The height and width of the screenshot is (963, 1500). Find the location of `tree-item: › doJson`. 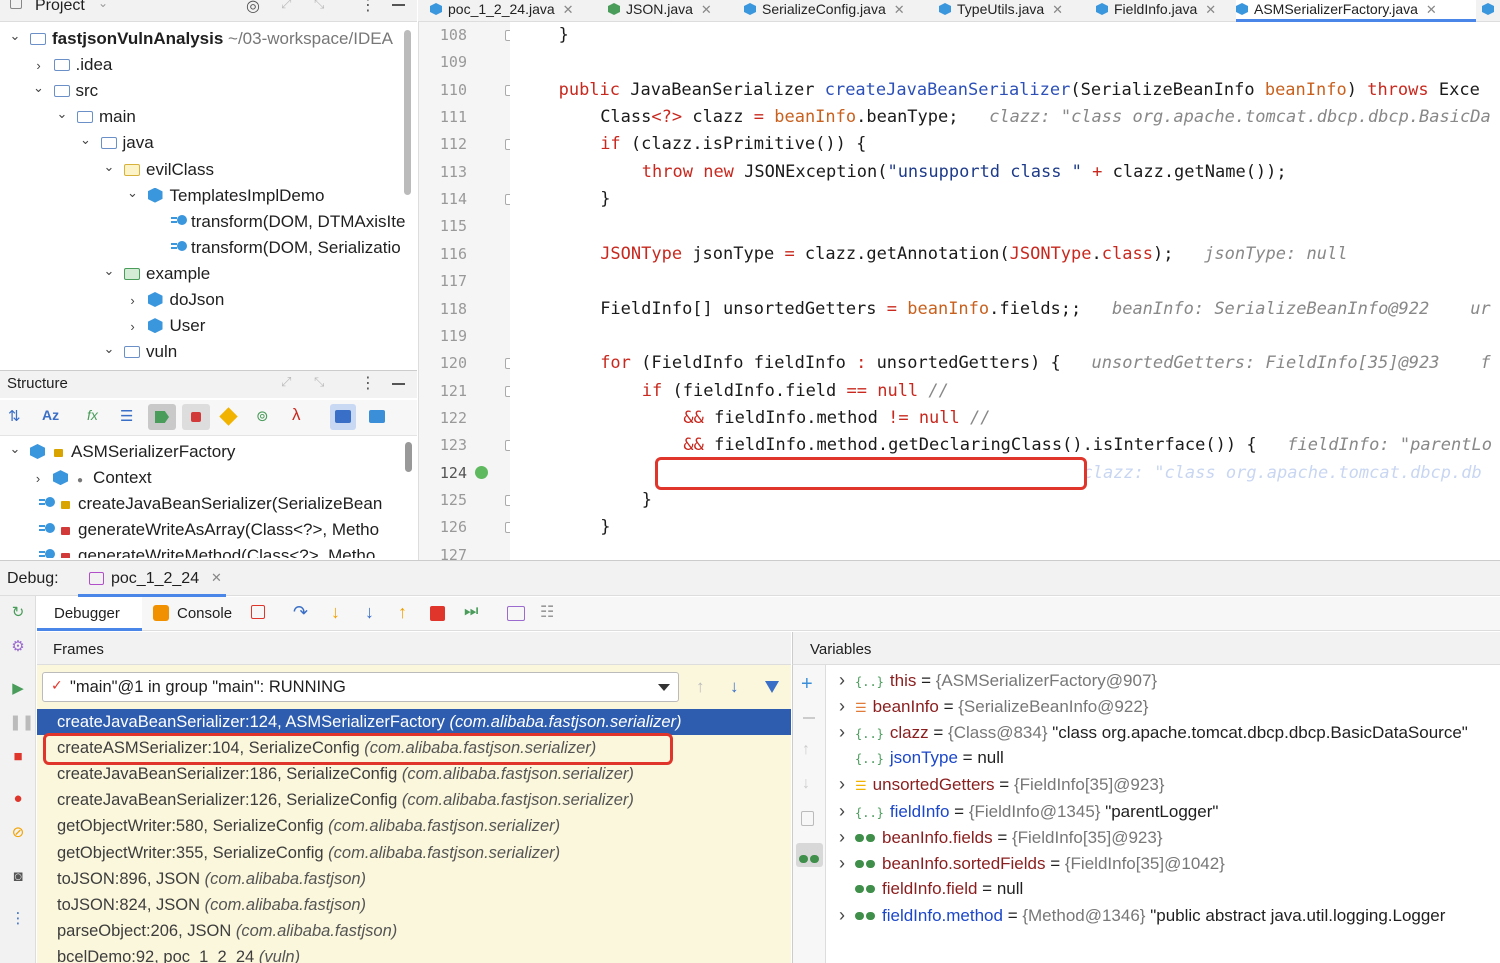

tree-item: › doJson is located at coordinates (175, 300).